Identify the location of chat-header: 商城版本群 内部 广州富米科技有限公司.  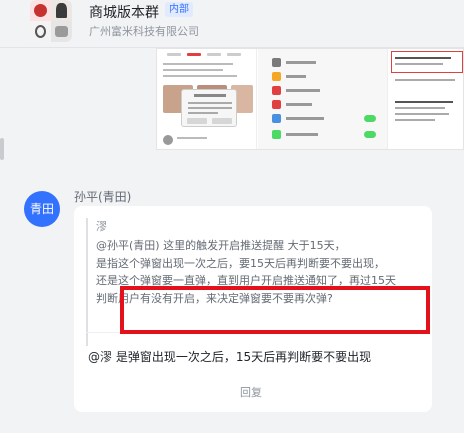
(232, 24).